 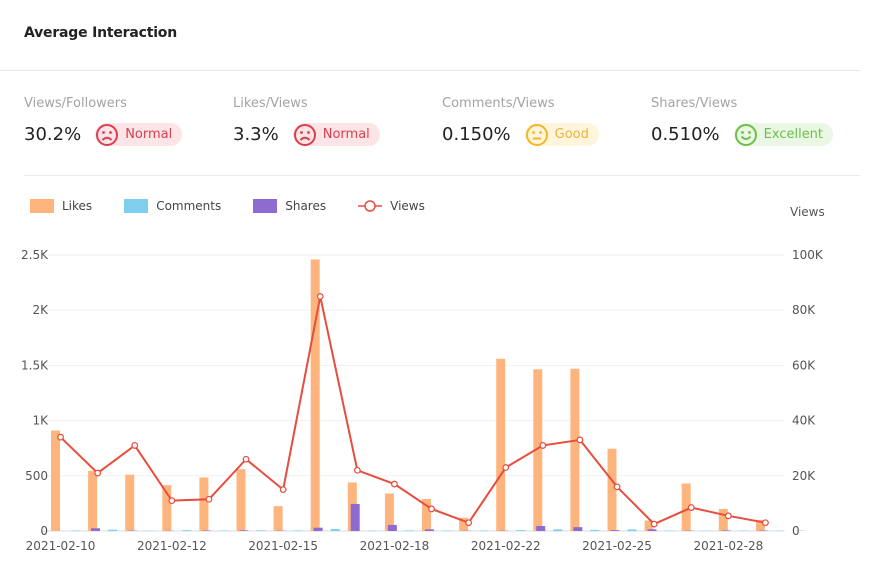 I want to click on legend-label: Likes, so click(x=77, y=206).